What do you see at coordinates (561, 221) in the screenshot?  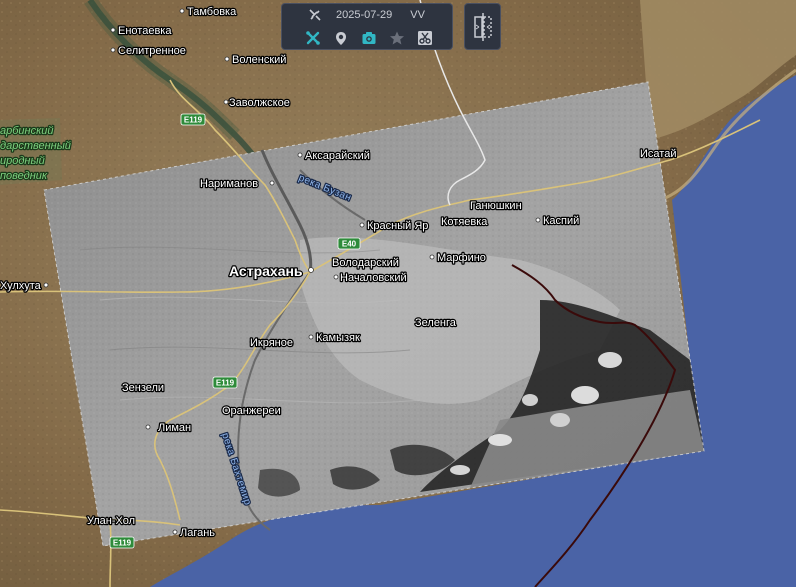 I see `label-kaspiy: Каспий` at bounding box center [561, 221].